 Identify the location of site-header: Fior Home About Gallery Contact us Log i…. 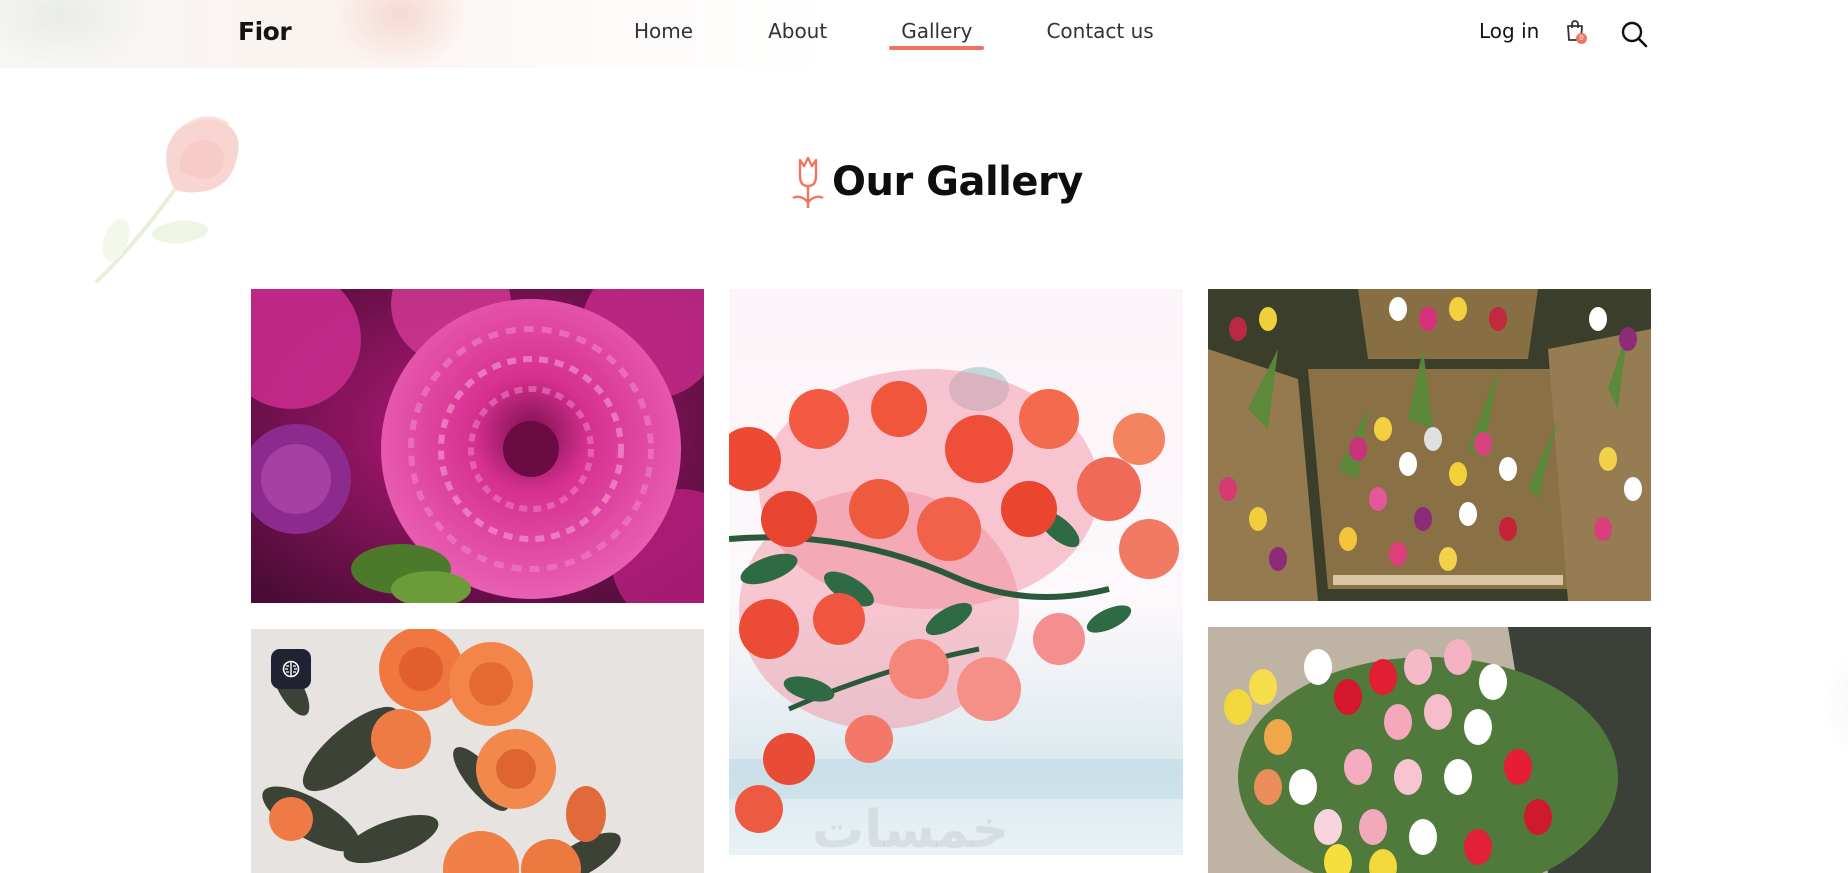
(924, 34).